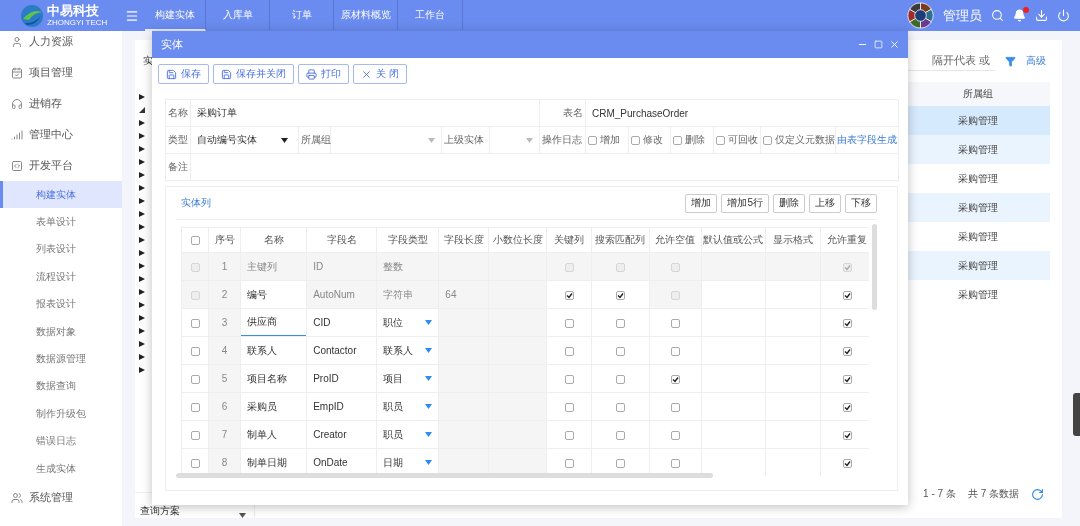 Image resolution: width=1080 pixels, height=526 pixels. Describe the element at coordinates (515, 140) in the screenshot. I see `parent-select` at that location.